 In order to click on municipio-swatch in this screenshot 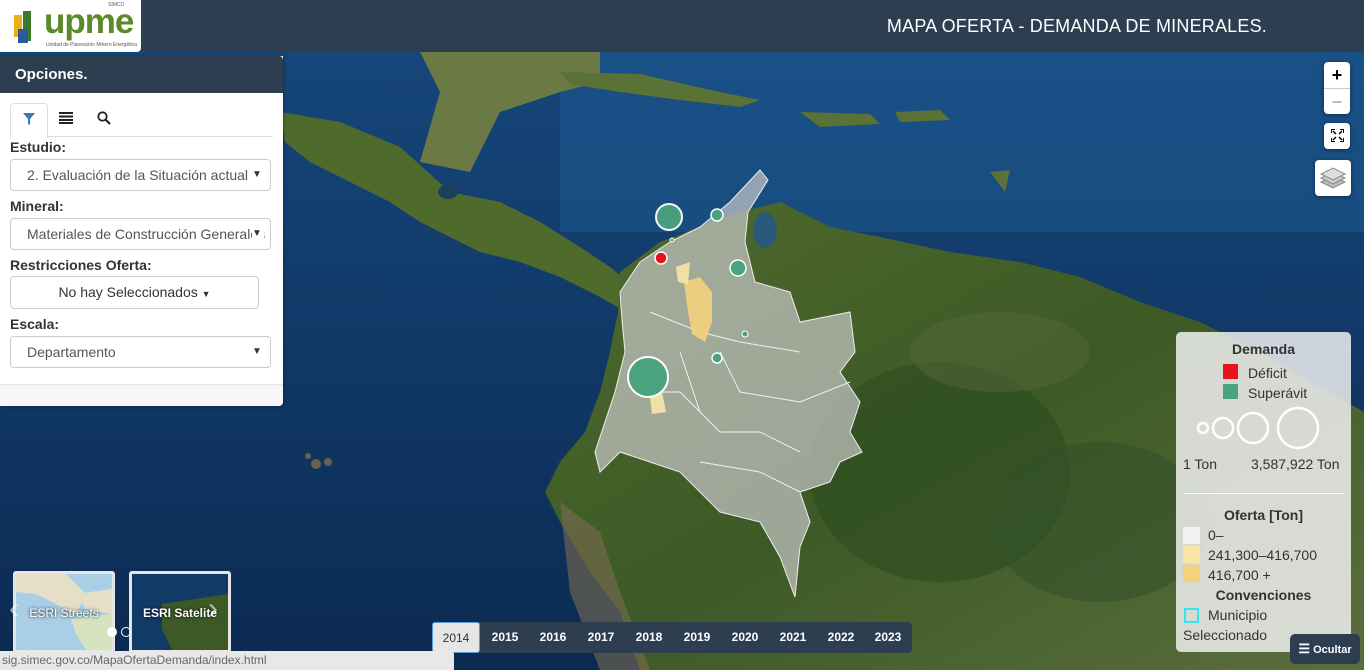, I will do `click(1191, 615)`.